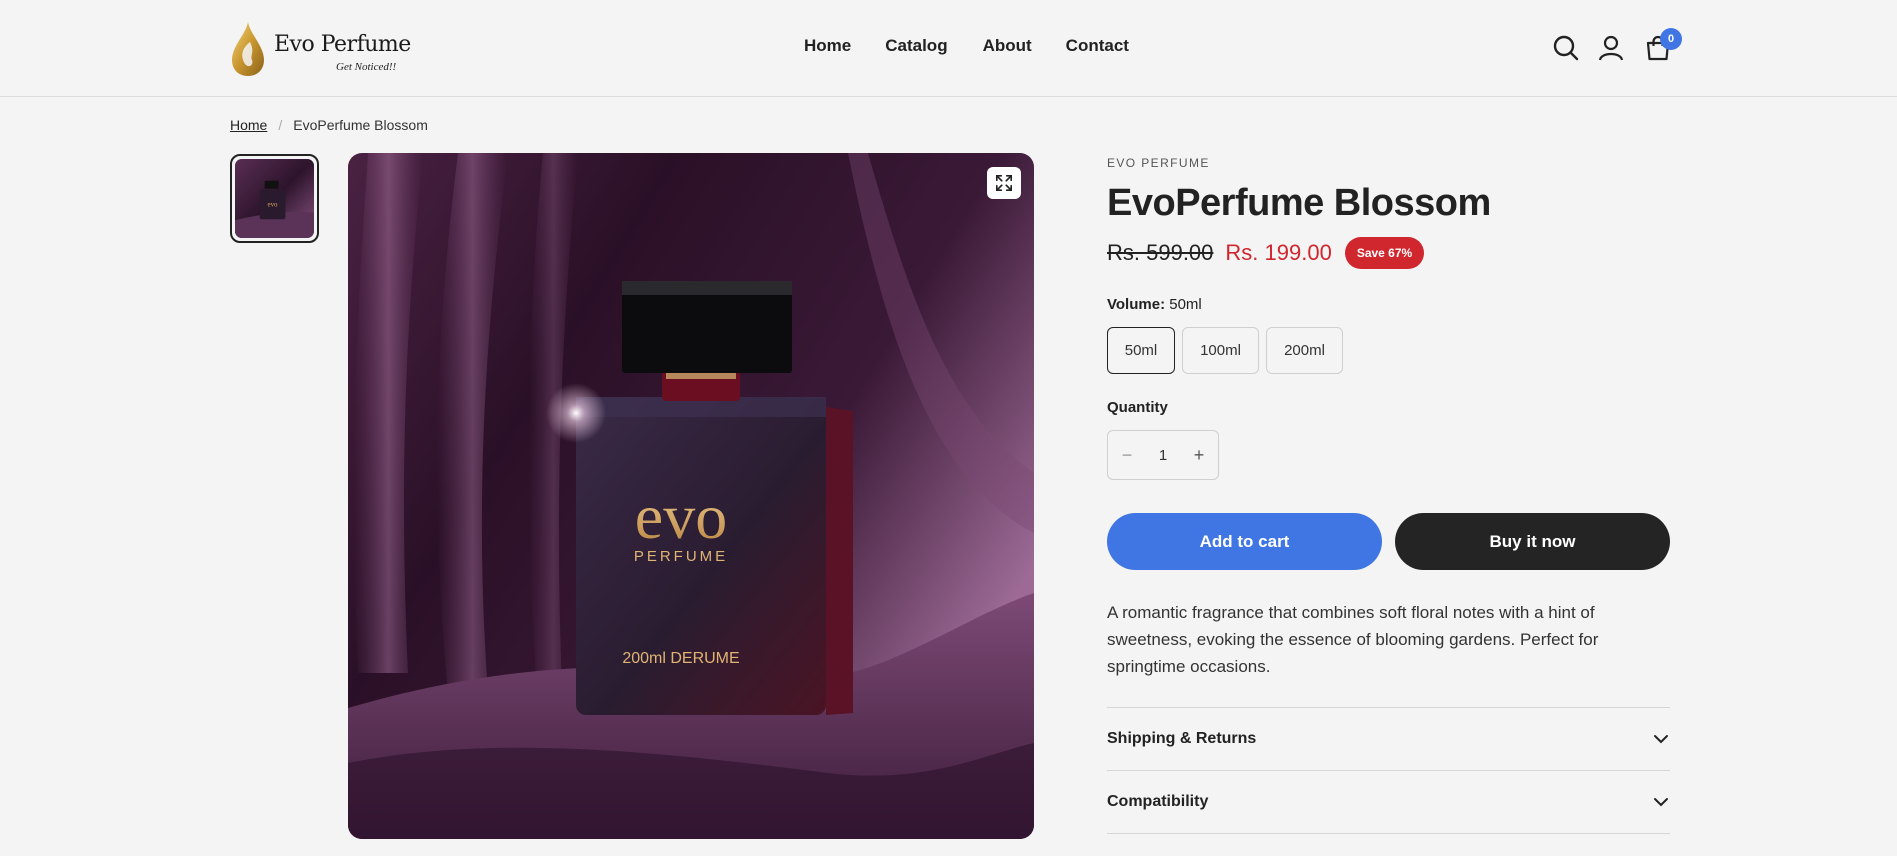  What do you see at coordinates (1004, 183) in the screenshot?
I see `expand-icon` at bounding box center [1004, 183].